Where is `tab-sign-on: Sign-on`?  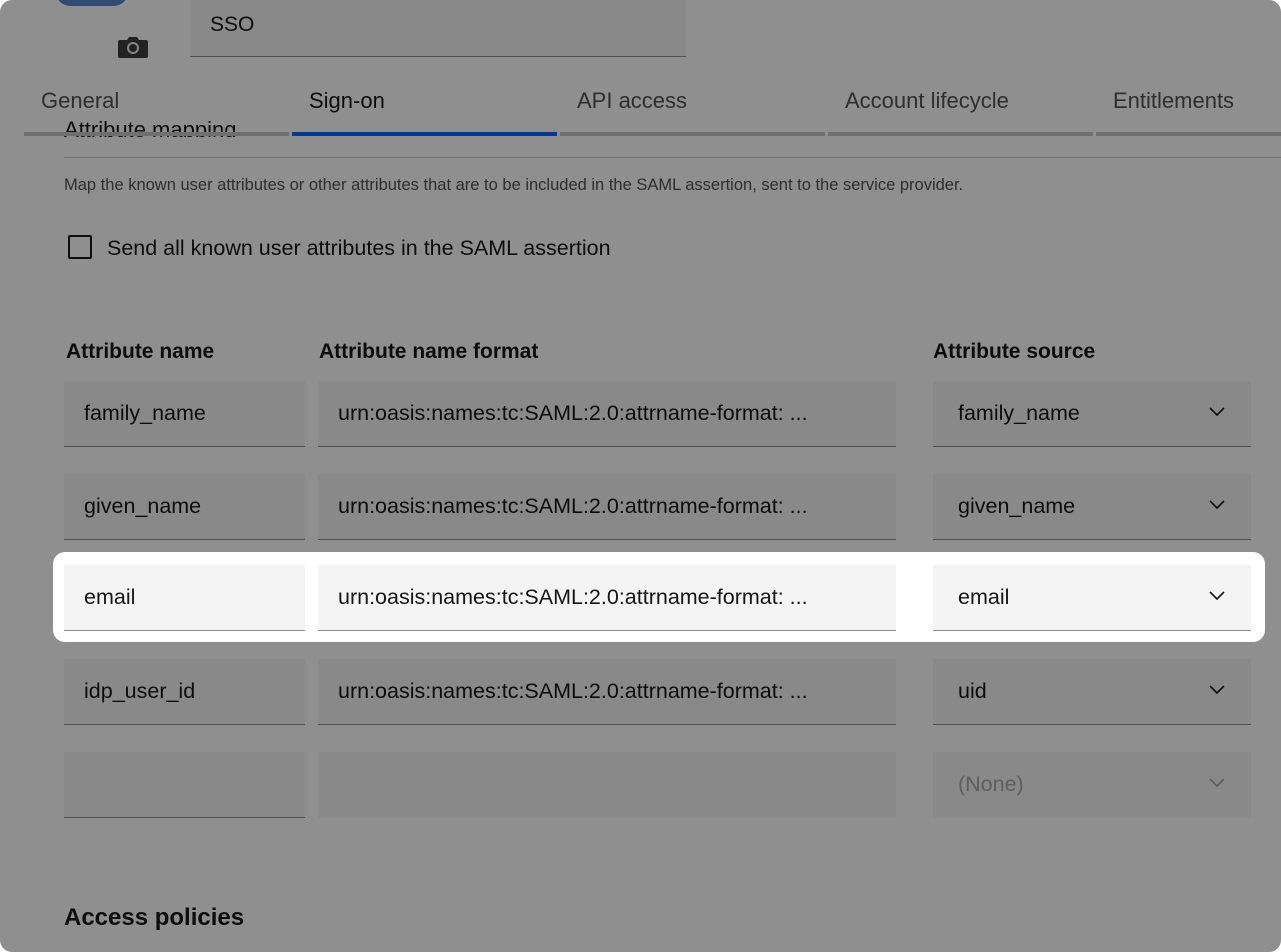 tab-sign-on: Sign-on is located at coordinates (424, 108).